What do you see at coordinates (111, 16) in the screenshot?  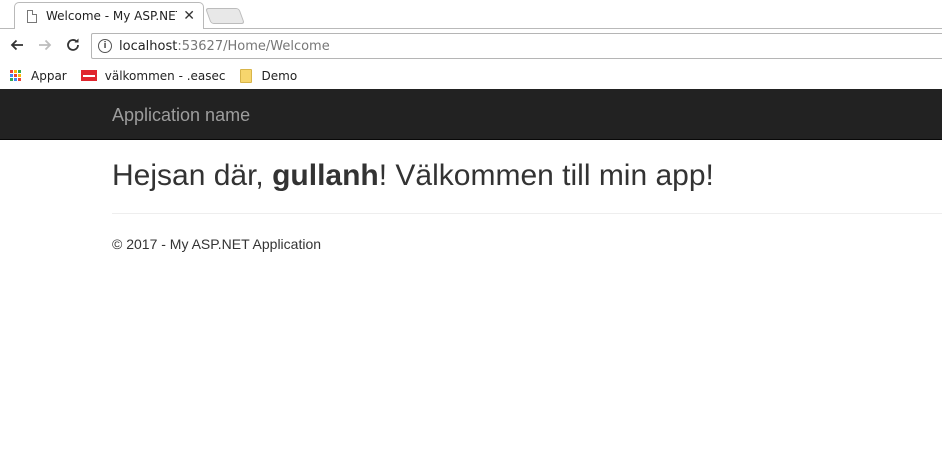 I see `tab-title: Welcome - My ASP.NET Application` at bounding box center [111, 16].